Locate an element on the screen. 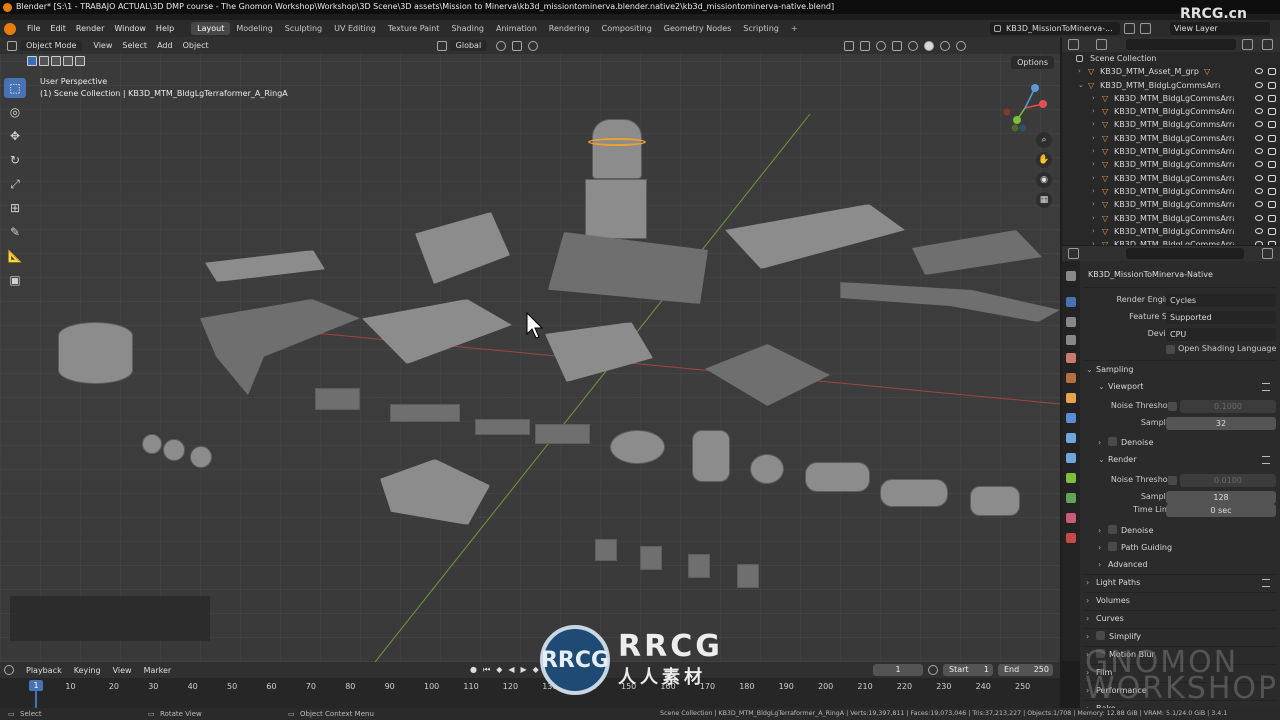 This screenshot has width=1280, height=720. select-invert-icon is located at coordinates (68, 61).